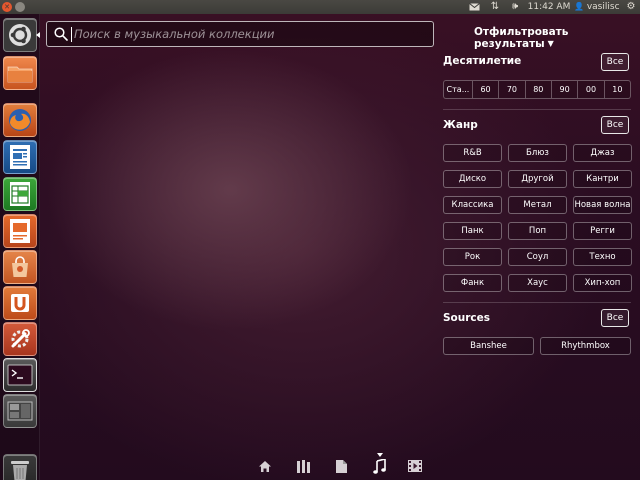 The image size is (640, 480). I want to click on volume-icon: 🕪, so click(515, 6).